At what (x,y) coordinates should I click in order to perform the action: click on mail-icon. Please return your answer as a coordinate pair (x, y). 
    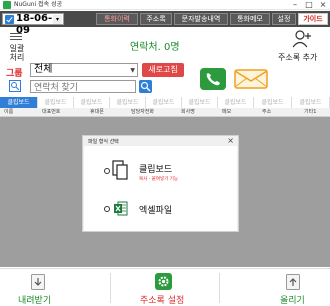
    Looking at the image, I should click on (251, 79).